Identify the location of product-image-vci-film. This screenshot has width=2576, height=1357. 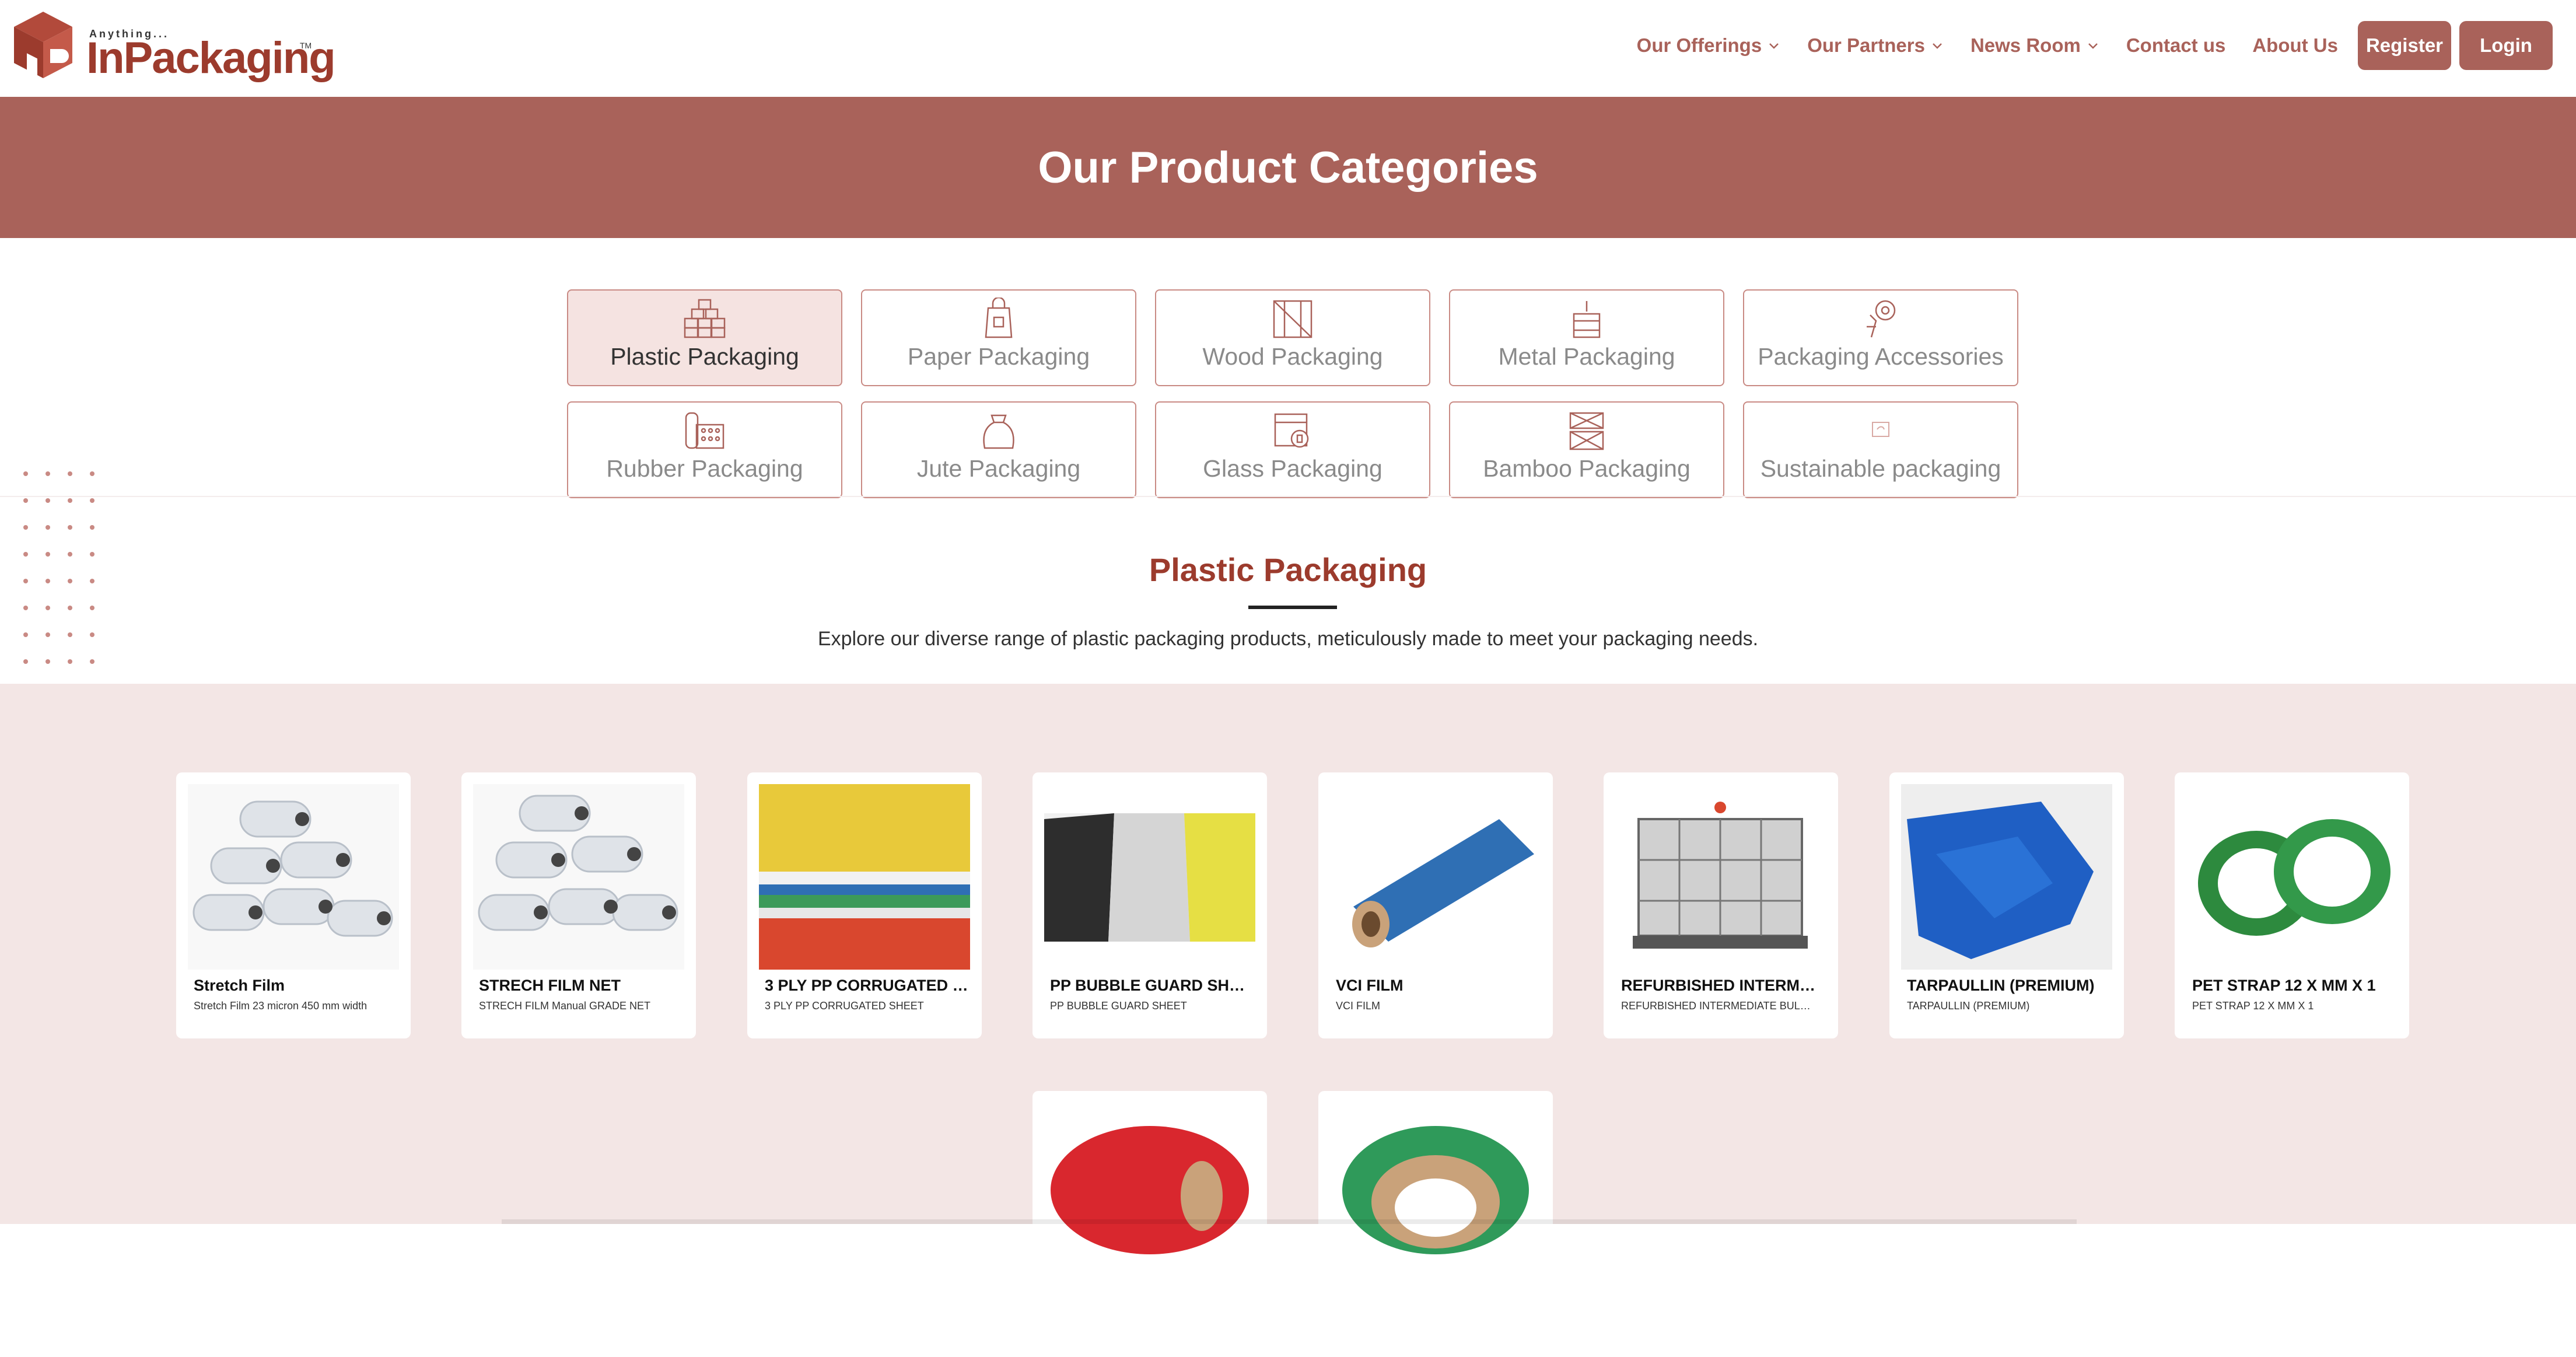
(1435, 877).